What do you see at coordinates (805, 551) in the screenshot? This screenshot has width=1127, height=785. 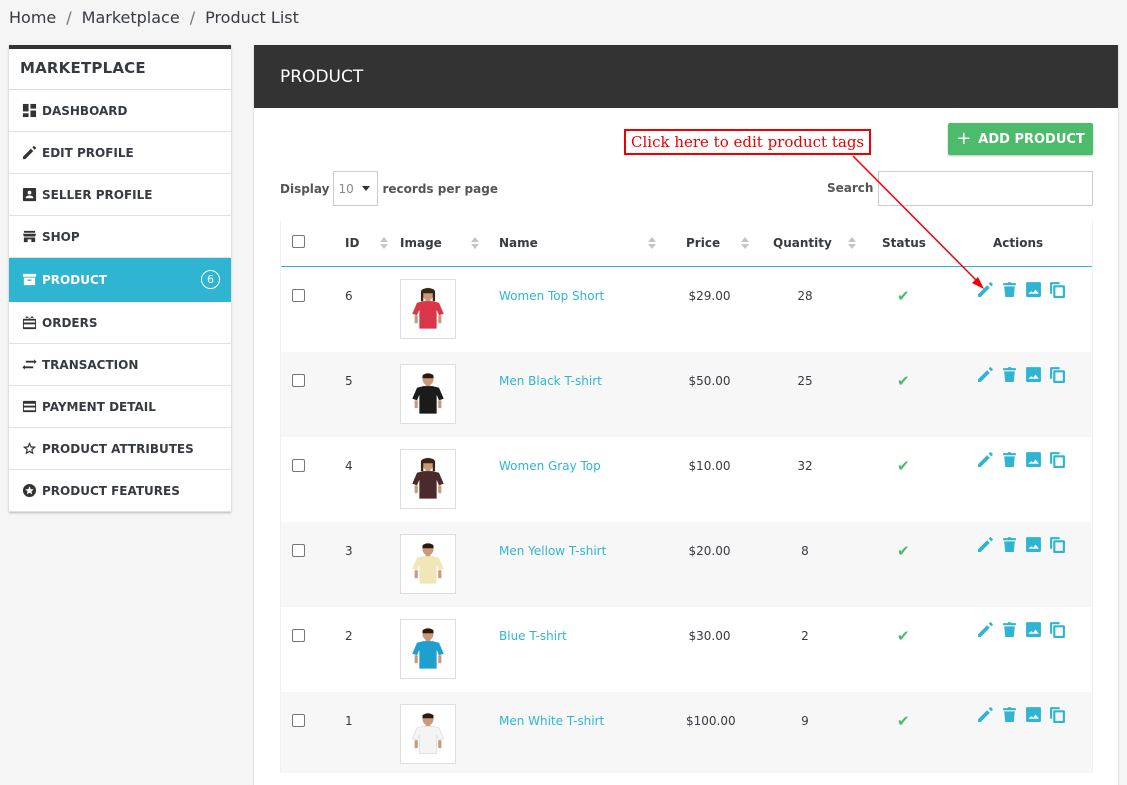 I see `product-quantity: 8` at bounding box center [805, 551].